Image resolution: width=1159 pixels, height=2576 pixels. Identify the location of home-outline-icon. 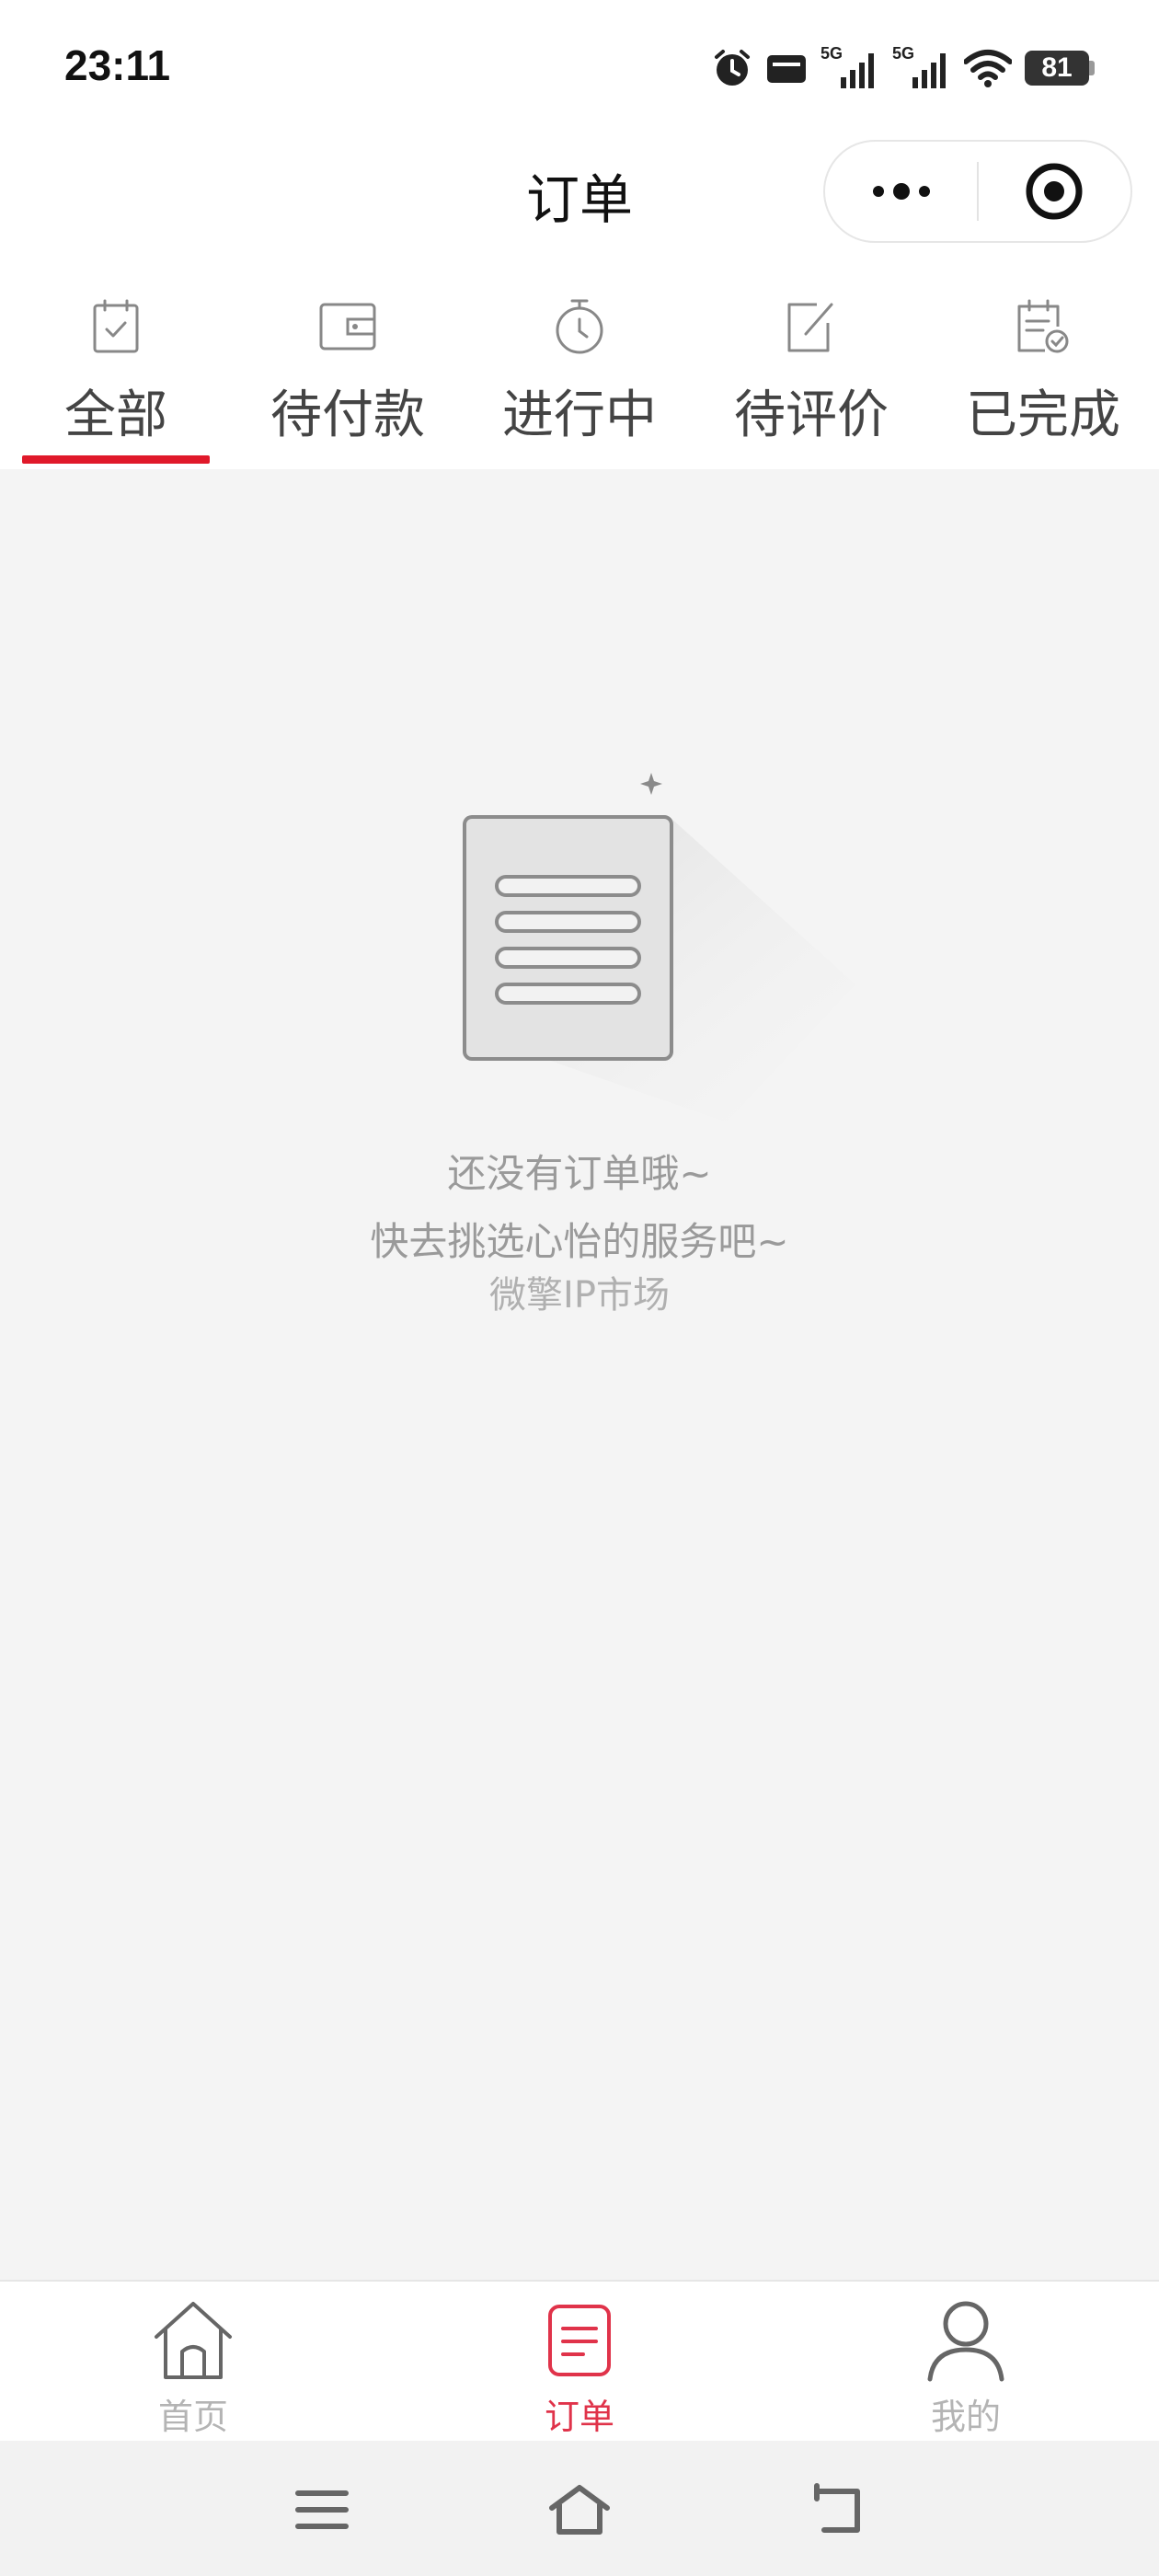
(579, 2510).